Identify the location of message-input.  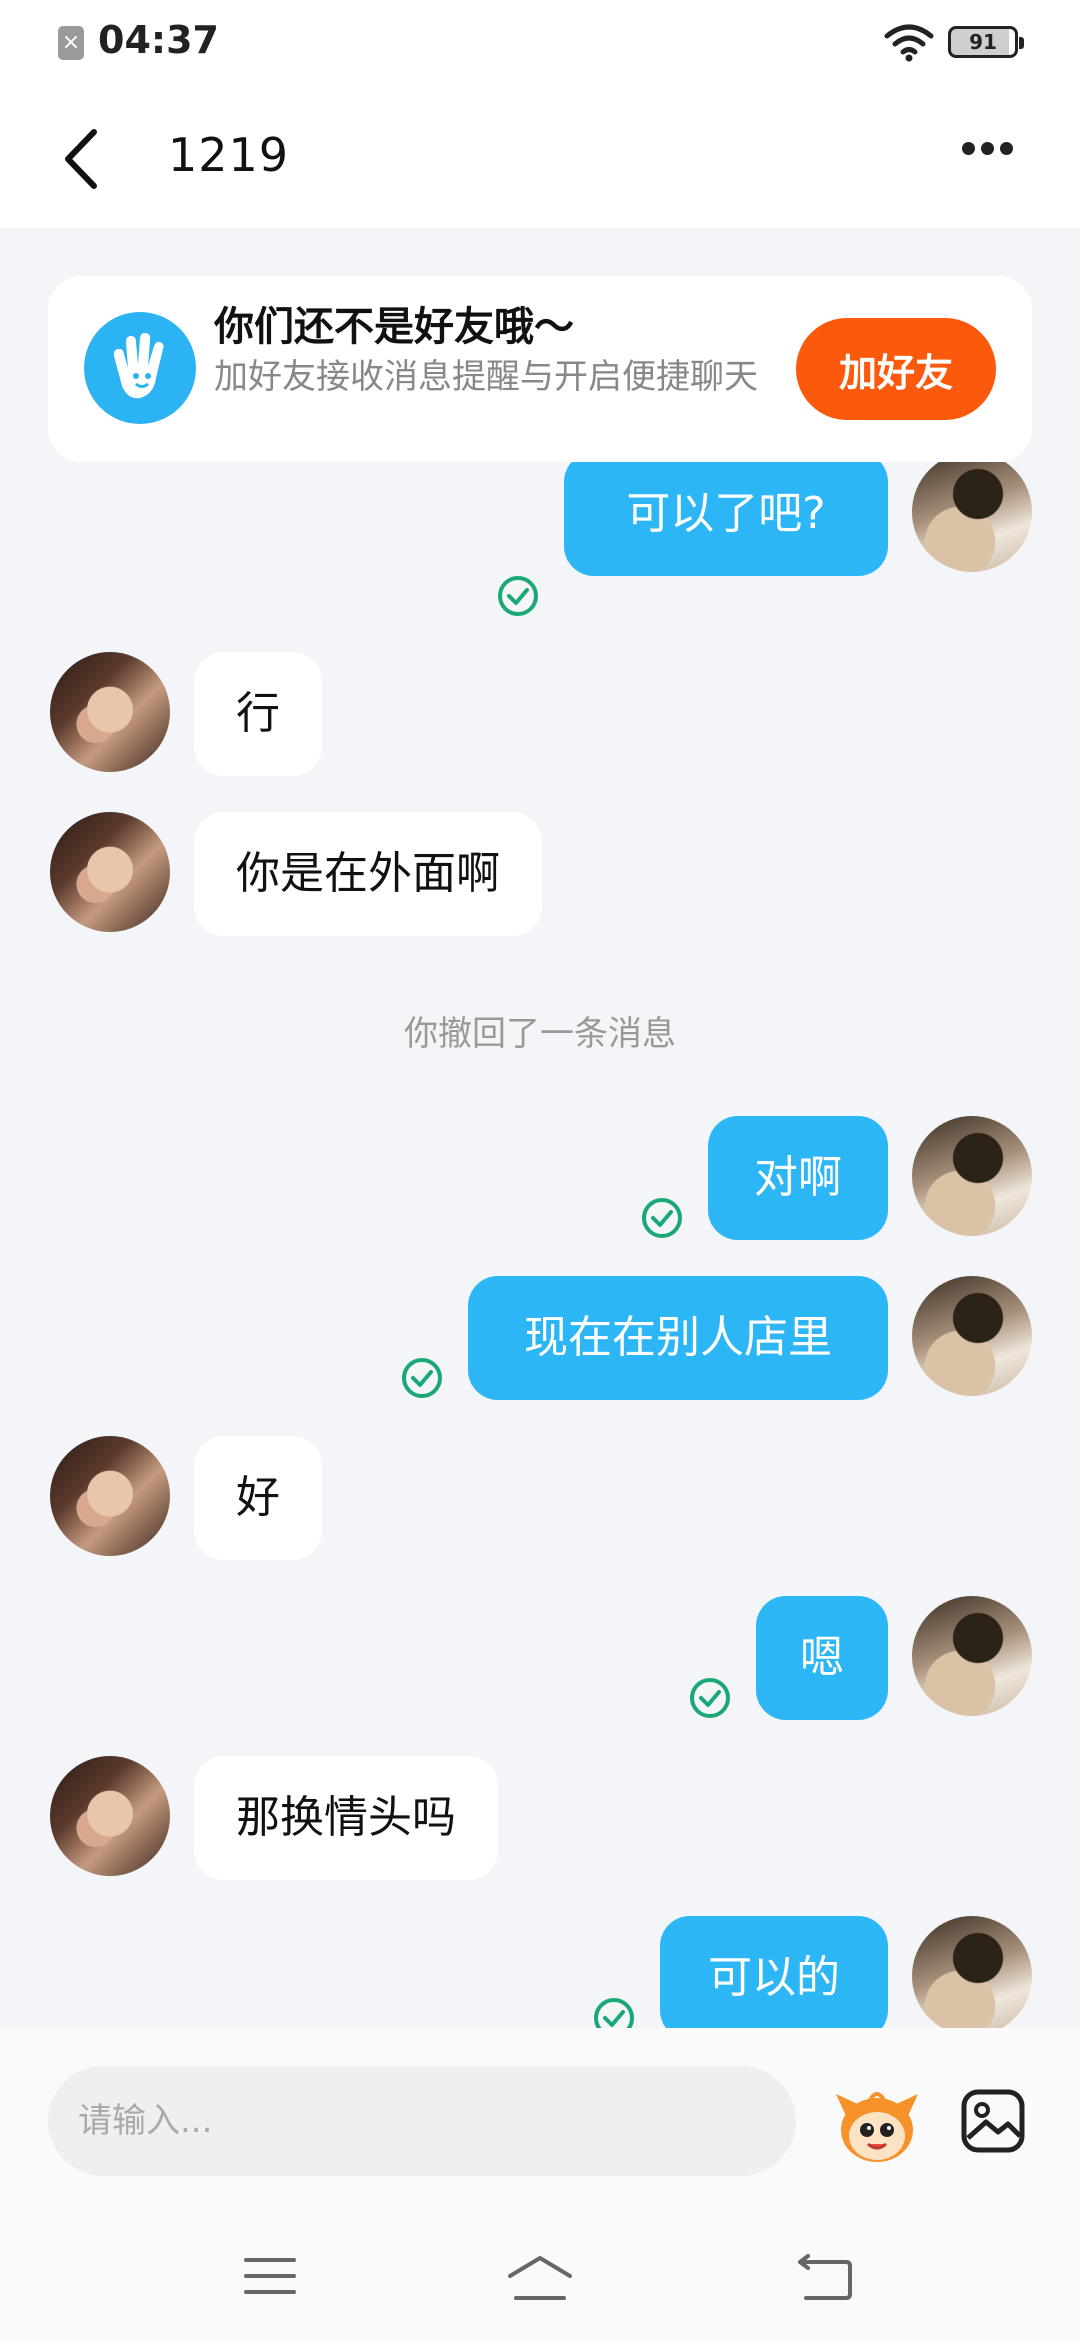
(422, 2121).